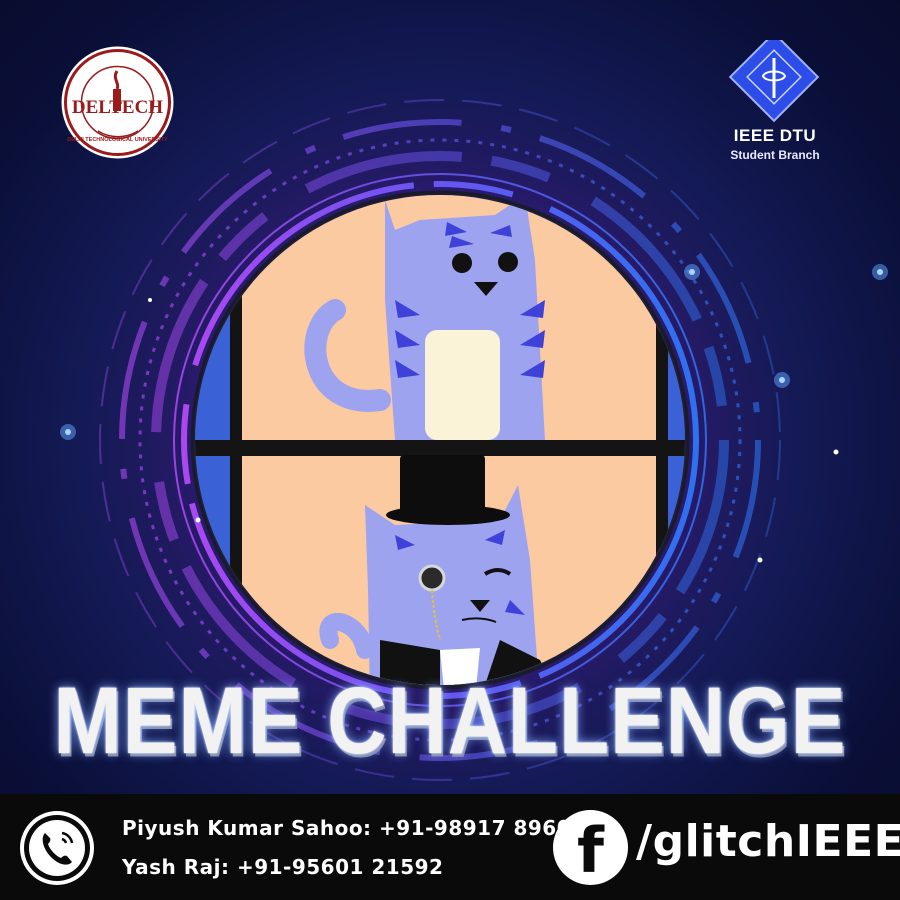  Describe the element at coordinates (774, 77) in the screenshot. I see `ieee-diamond-icon` at that location.